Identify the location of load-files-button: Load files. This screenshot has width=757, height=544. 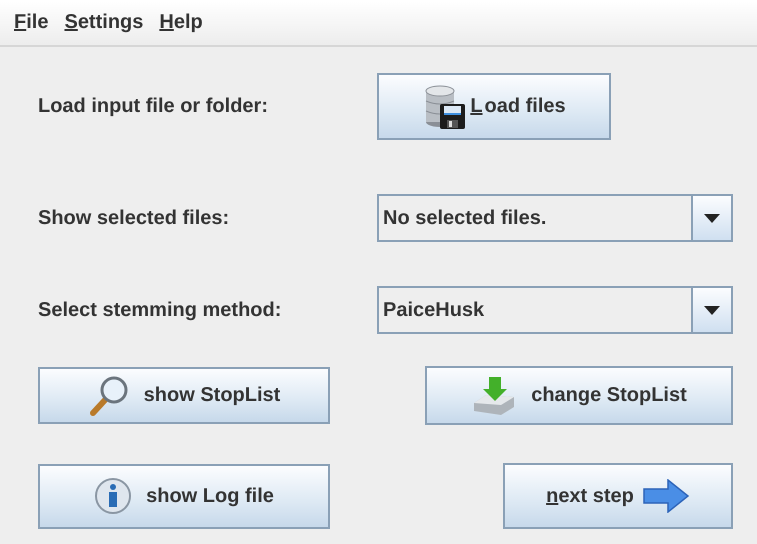
(494, 106).